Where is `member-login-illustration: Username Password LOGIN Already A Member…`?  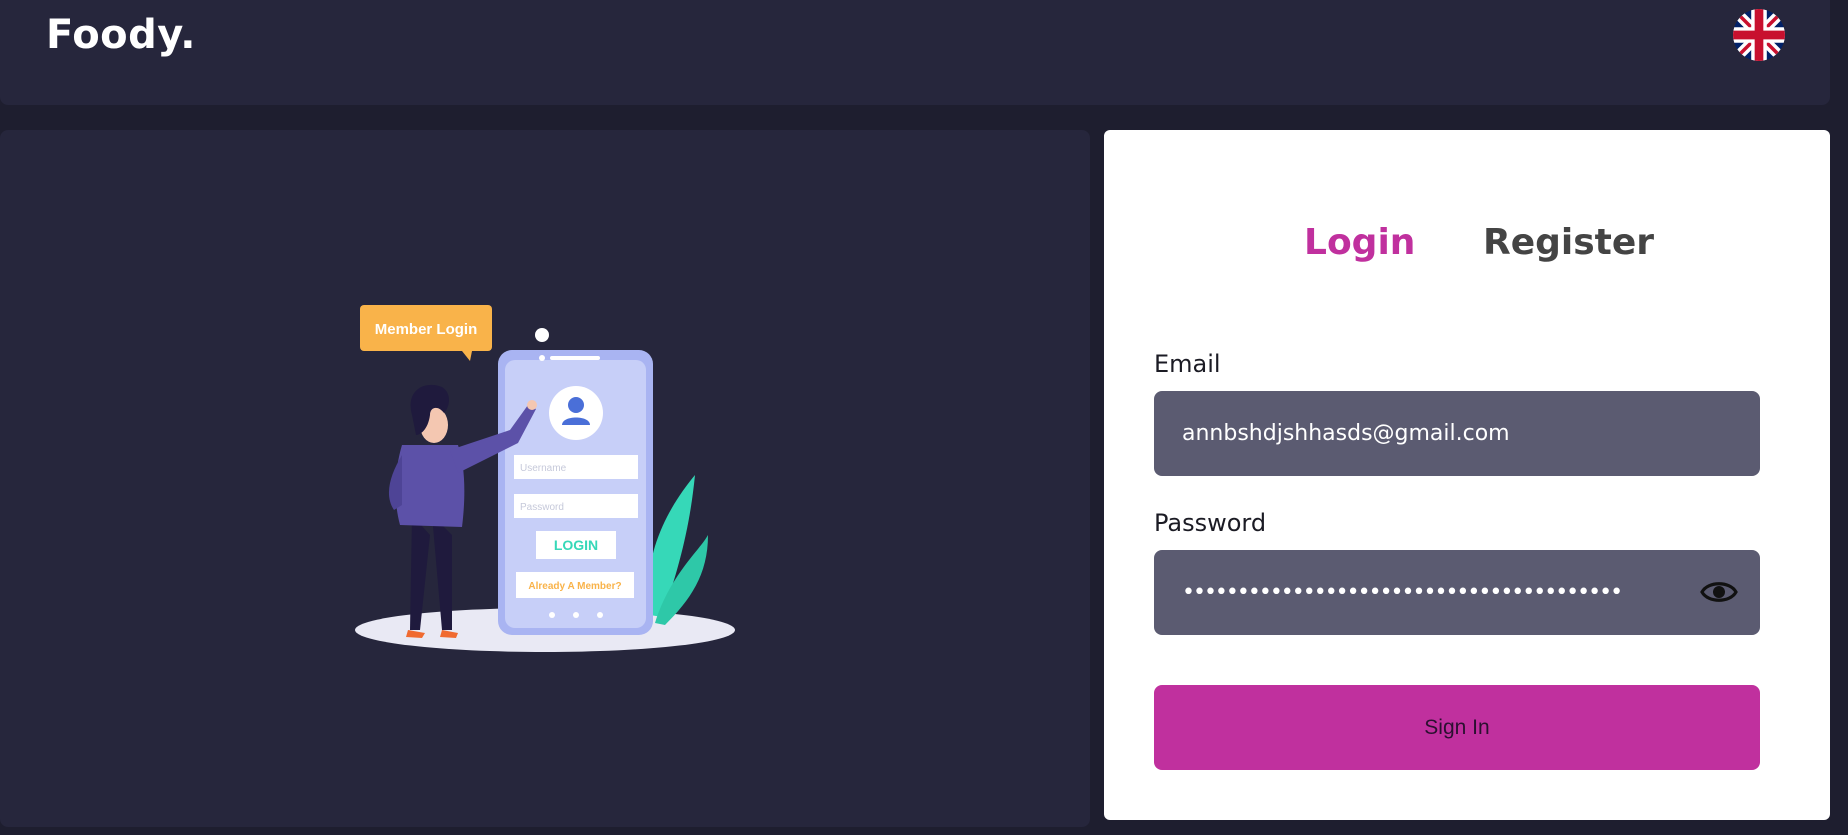
member-login-illustration: Username Password LOGIN Already A Member… is located at coordinates (545, 492).